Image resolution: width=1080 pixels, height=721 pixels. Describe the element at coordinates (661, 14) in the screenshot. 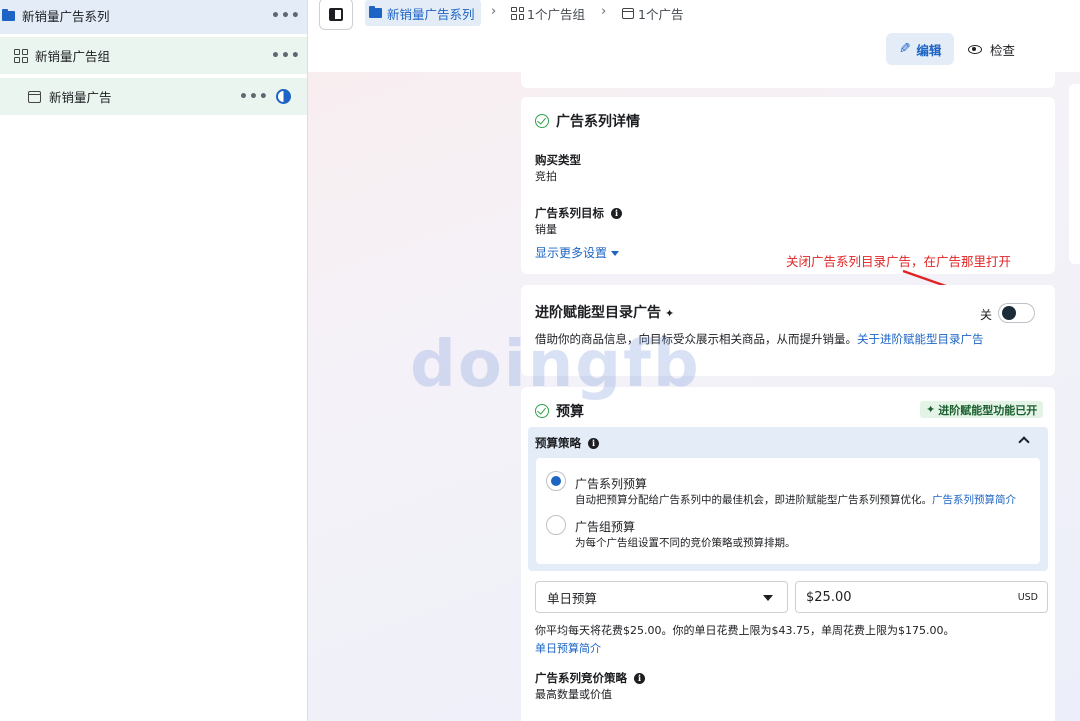

I see `breadcrumb-ad-label: 1个广告` at that location.